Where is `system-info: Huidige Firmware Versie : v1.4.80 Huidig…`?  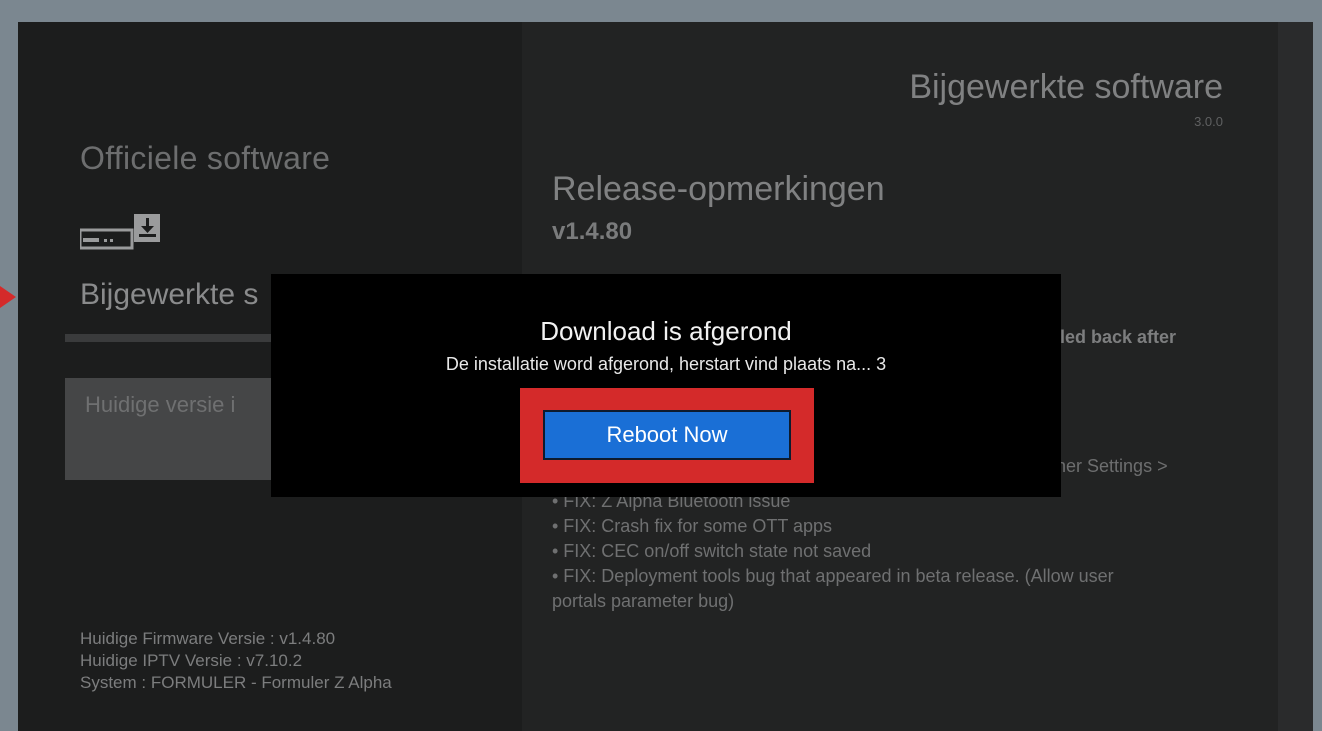 system-info: Huidige Firmware Versie : v1.4.80 Huidig… is located at coordinates (236, 661).